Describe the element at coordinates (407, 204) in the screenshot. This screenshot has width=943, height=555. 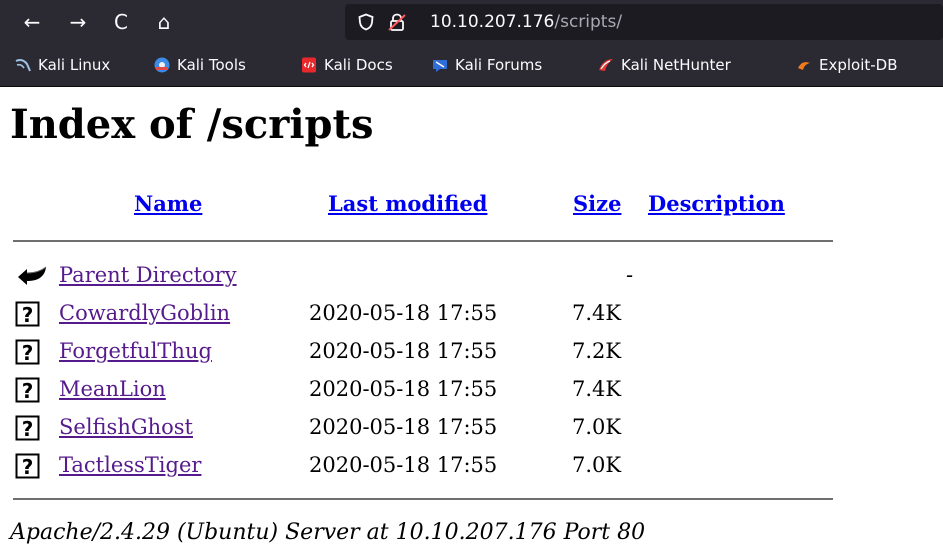
I see `column-header-last-modified: Last modified` at that location.